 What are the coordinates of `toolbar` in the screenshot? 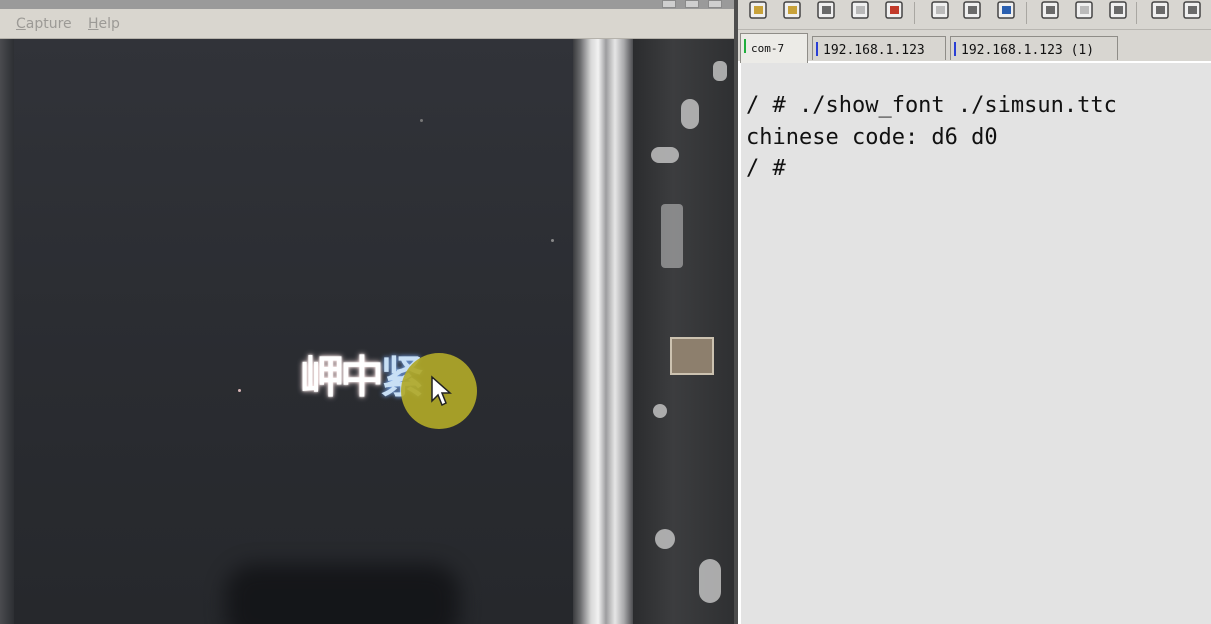 It's located at (974, 15).